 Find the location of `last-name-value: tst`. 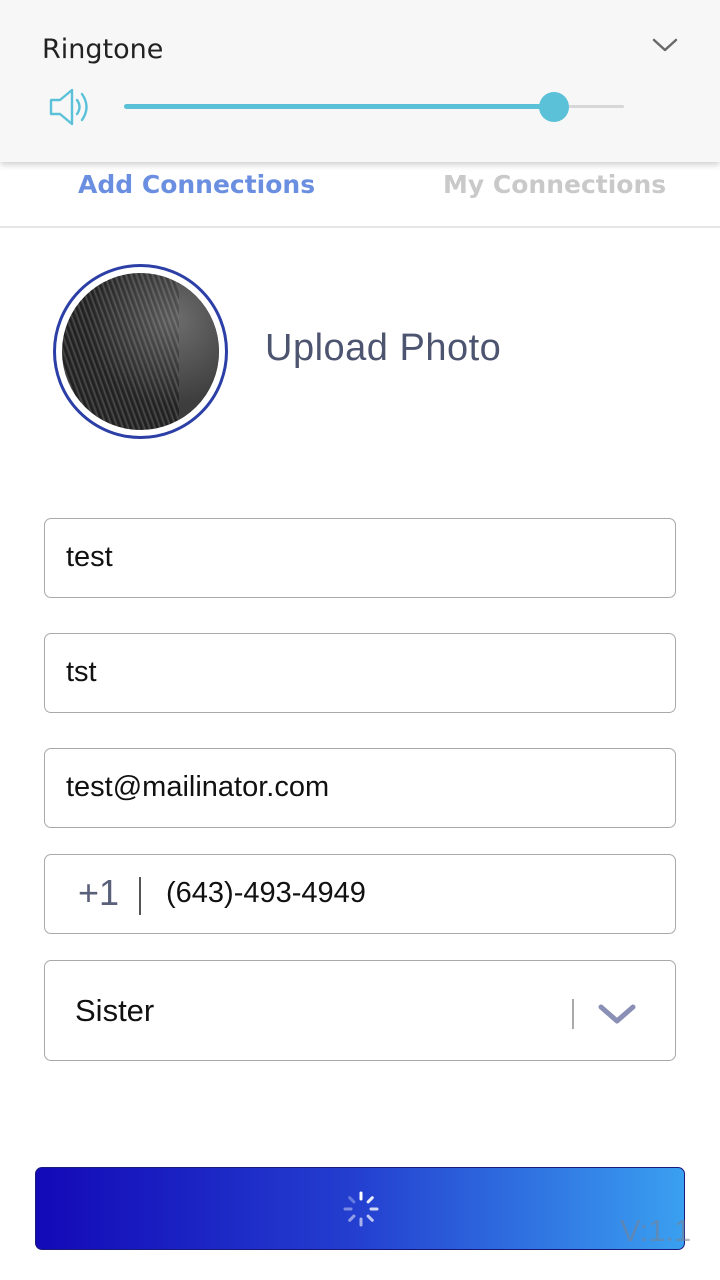

last-name-value: tst is located at coordinates (81, 672).